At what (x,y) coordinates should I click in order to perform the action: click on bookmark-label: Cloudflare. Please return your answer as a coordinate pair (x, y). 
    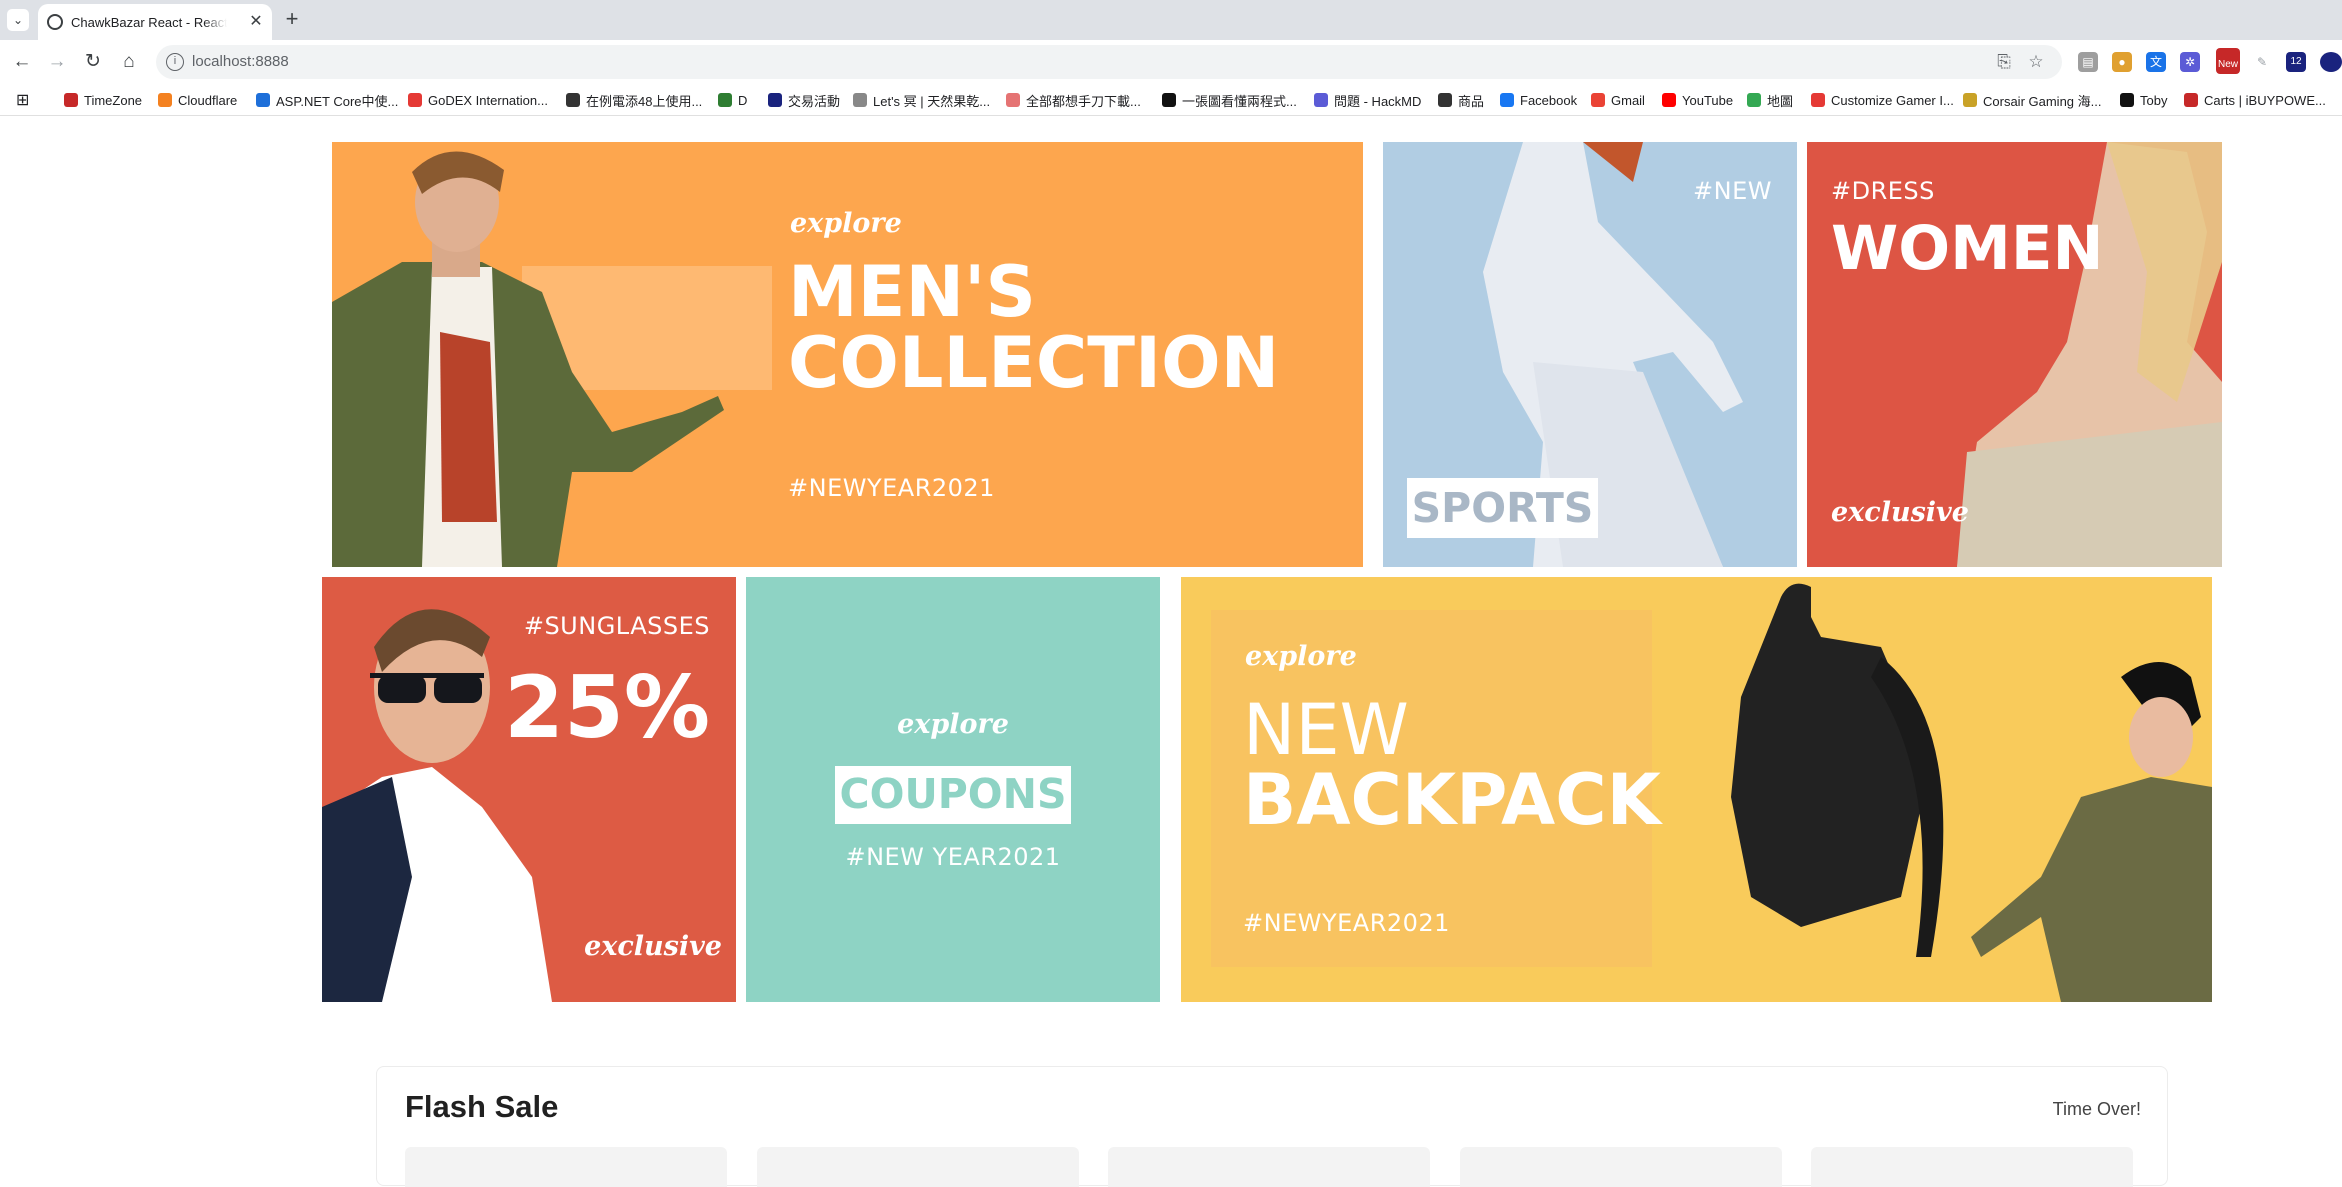
    Looking at the image, I should click on (208, 100).